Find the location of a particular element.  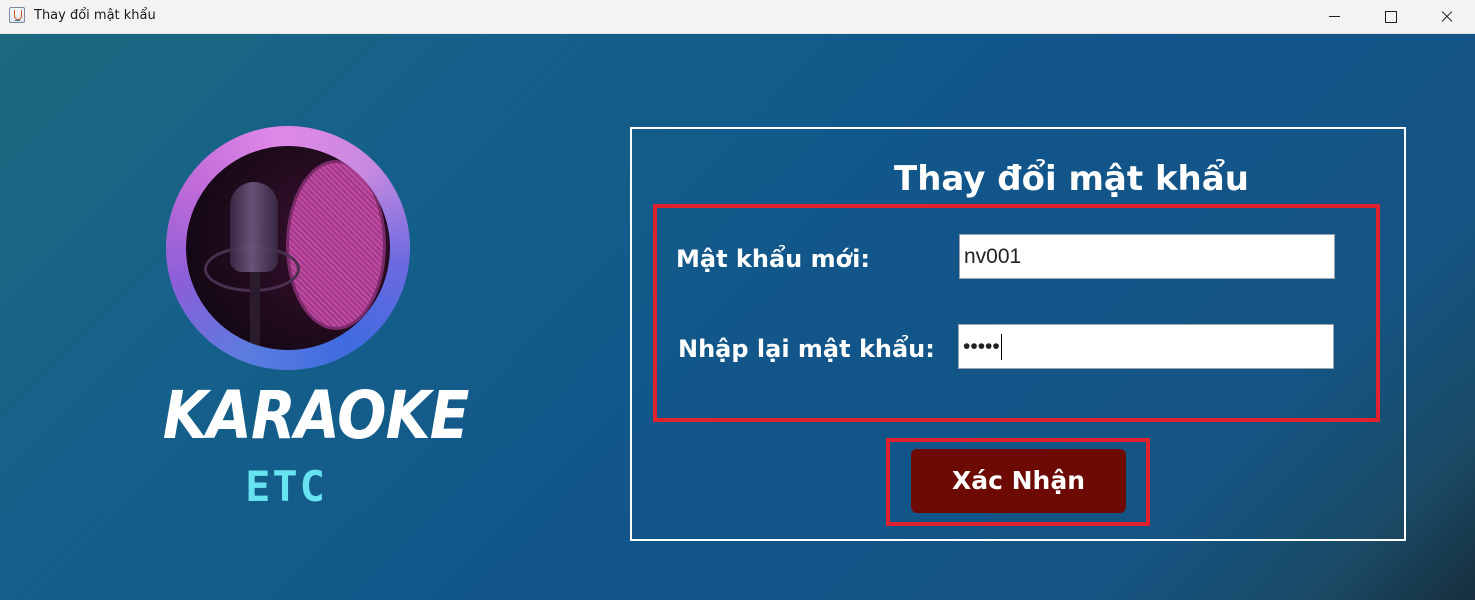

karaoke-logo is located at coordinates (288, 248).